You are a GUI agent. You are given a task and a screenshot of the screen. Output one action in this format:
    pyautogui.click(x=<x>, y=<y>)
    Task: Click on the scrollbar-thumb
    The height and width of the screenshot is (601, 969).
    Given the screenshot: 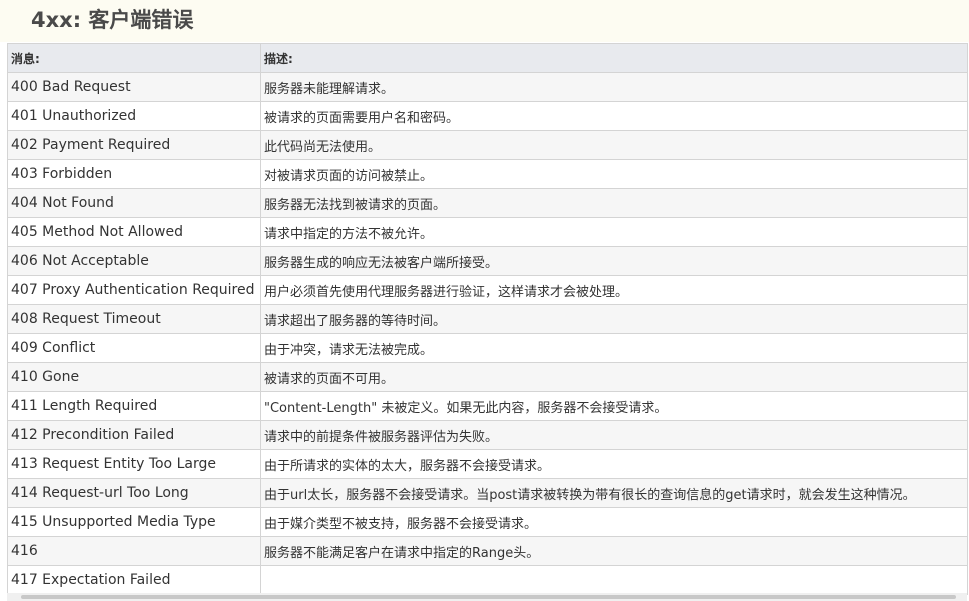 What is the action you would take?
    pyautogui.click(x=488, y=597)
    